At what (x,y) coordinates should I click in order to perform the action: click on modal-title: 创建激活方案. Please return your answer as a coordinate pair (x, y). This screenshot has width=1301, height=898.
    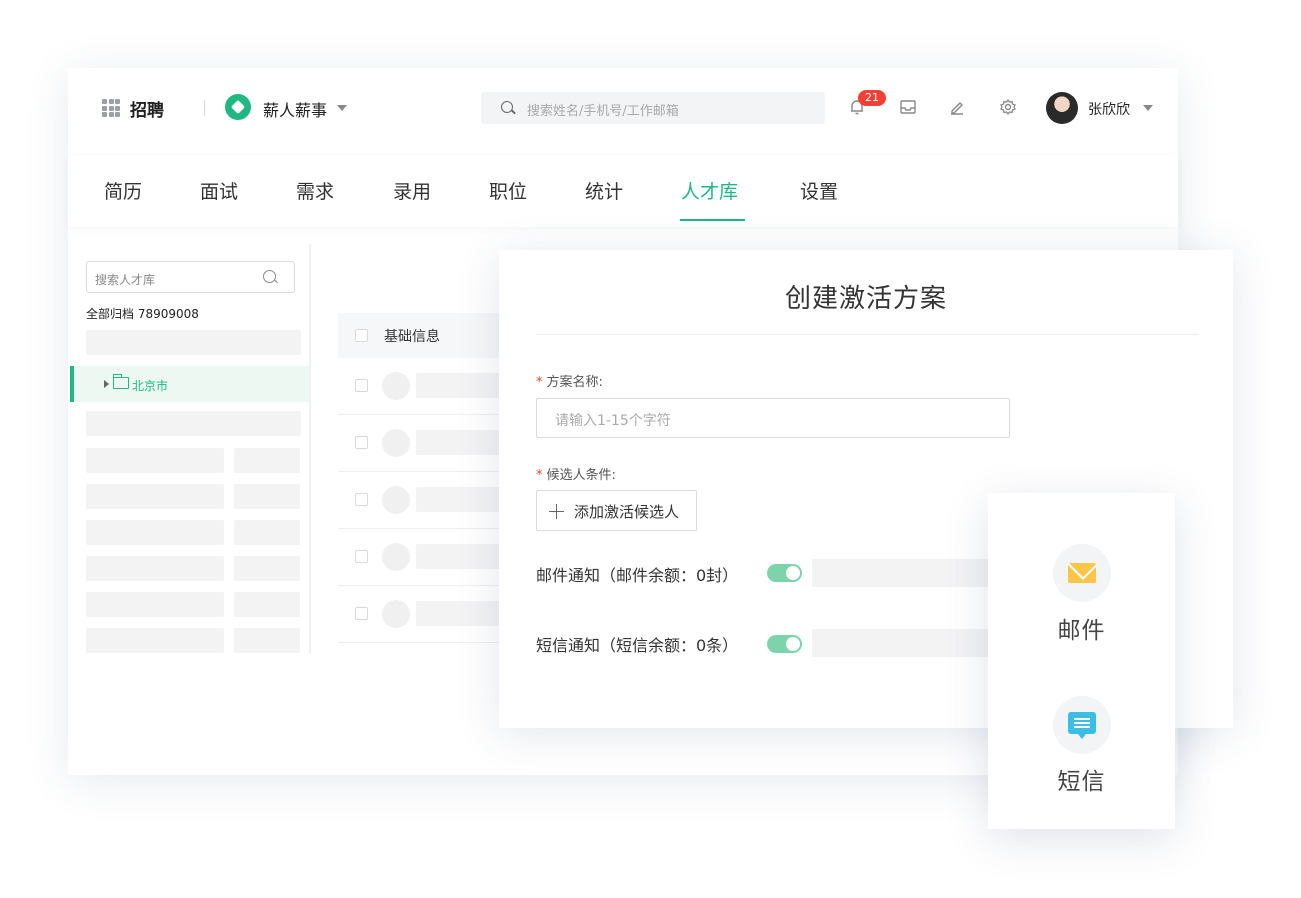
    Looking at the image, I should click on (865, 299).